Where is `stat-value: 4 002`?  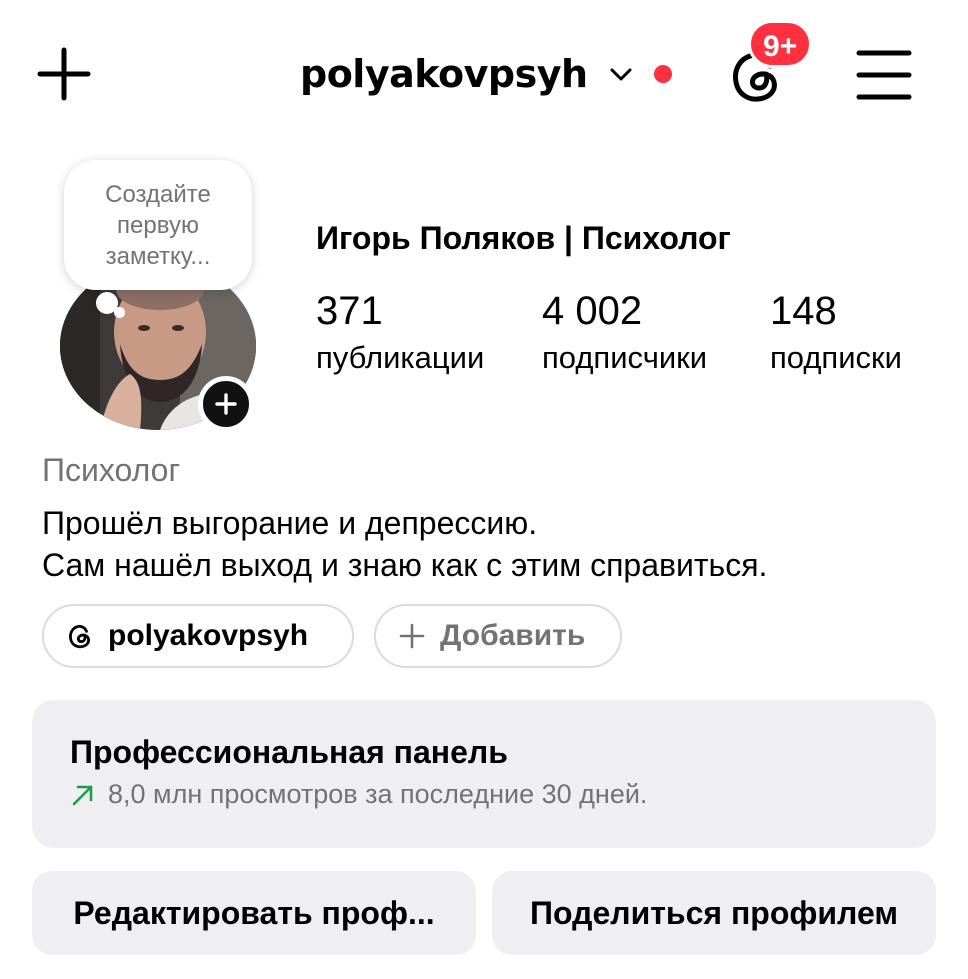 stat-value: 4 002 is located at coordinates (592, 311).